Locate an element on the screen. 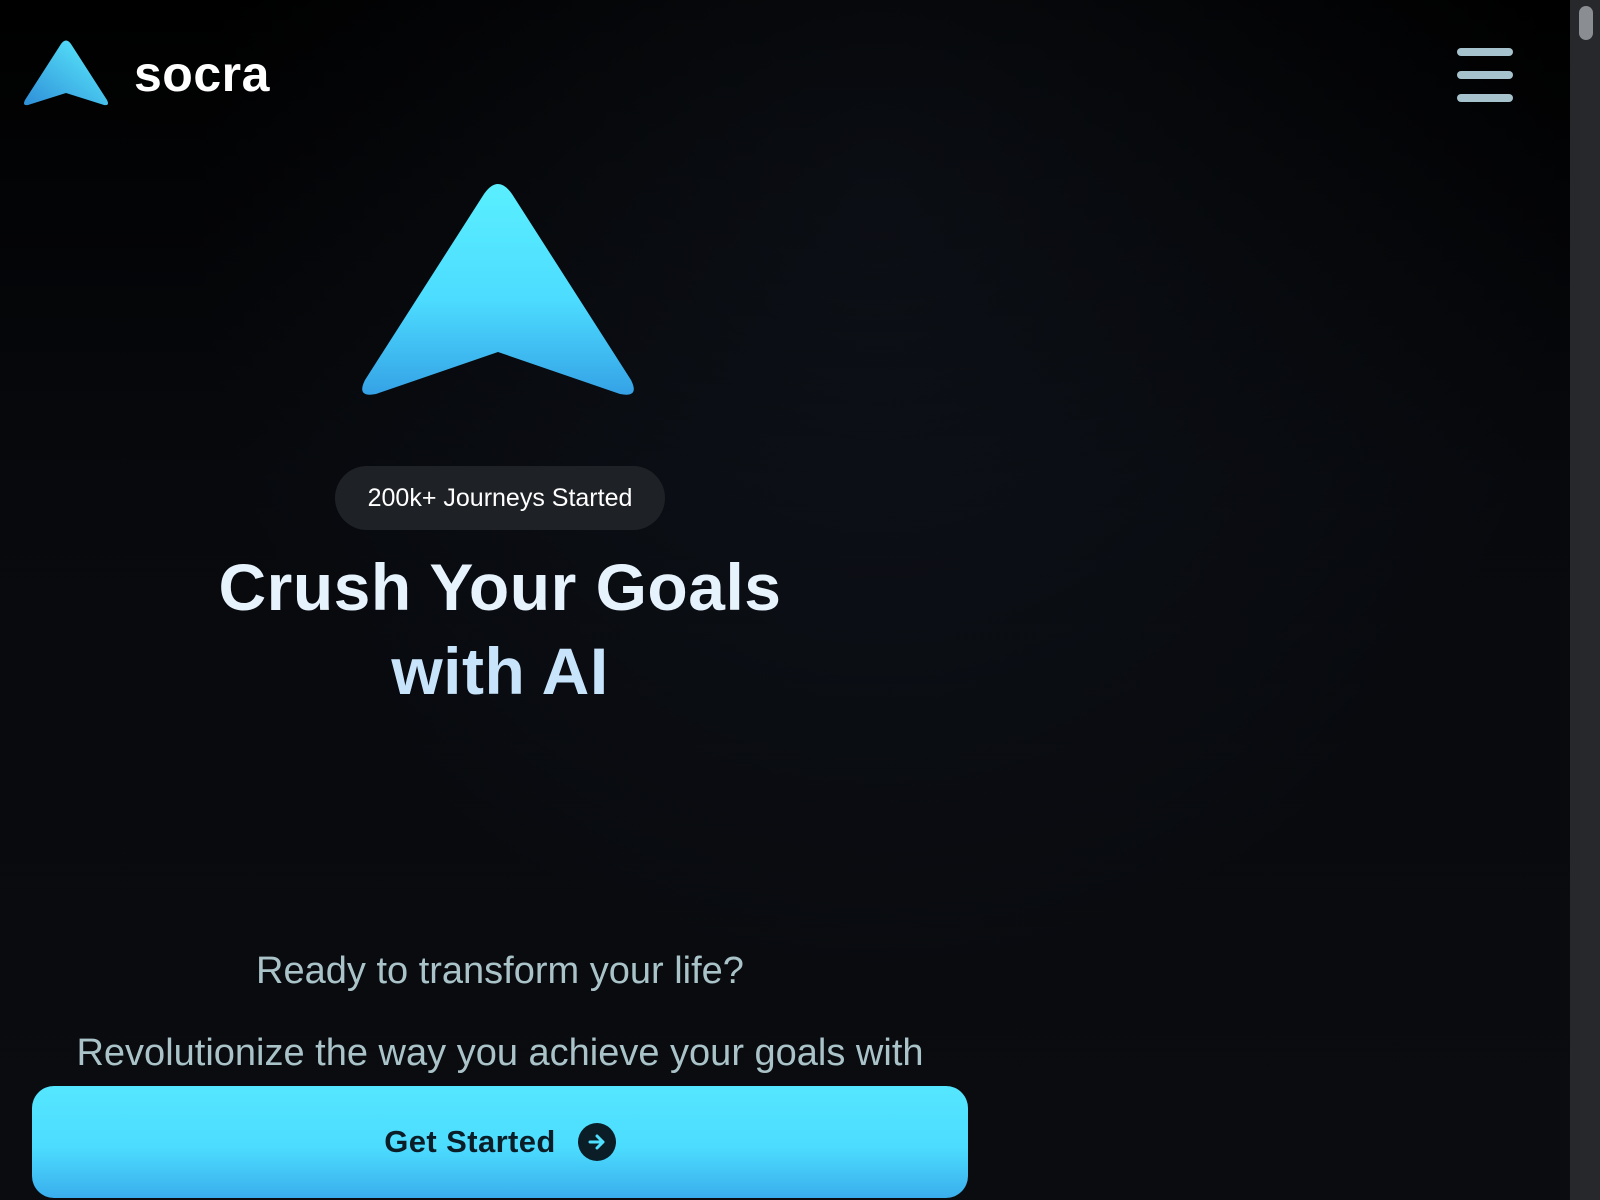  get-started-button: Get Started is located at coordinates (500, 1142).